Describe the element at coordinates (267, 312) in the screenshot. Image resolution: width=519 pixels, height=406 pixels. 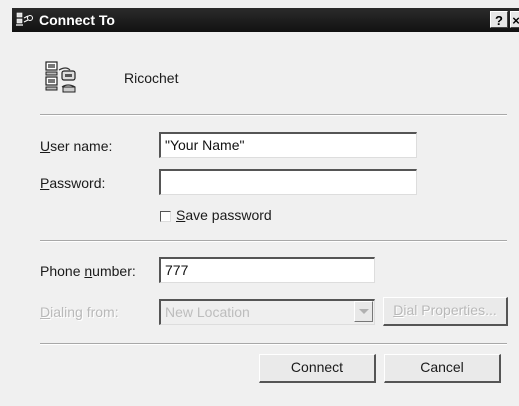
I see `dialing-from-select: New Location` at that location.